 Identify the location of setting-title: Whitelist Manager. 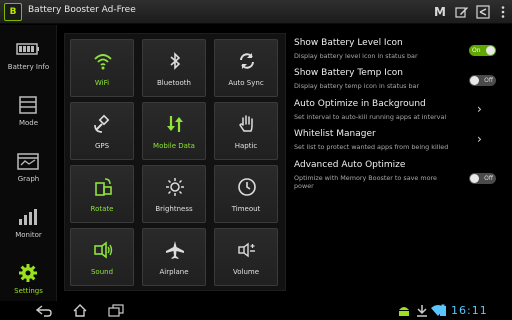
(335, 134).